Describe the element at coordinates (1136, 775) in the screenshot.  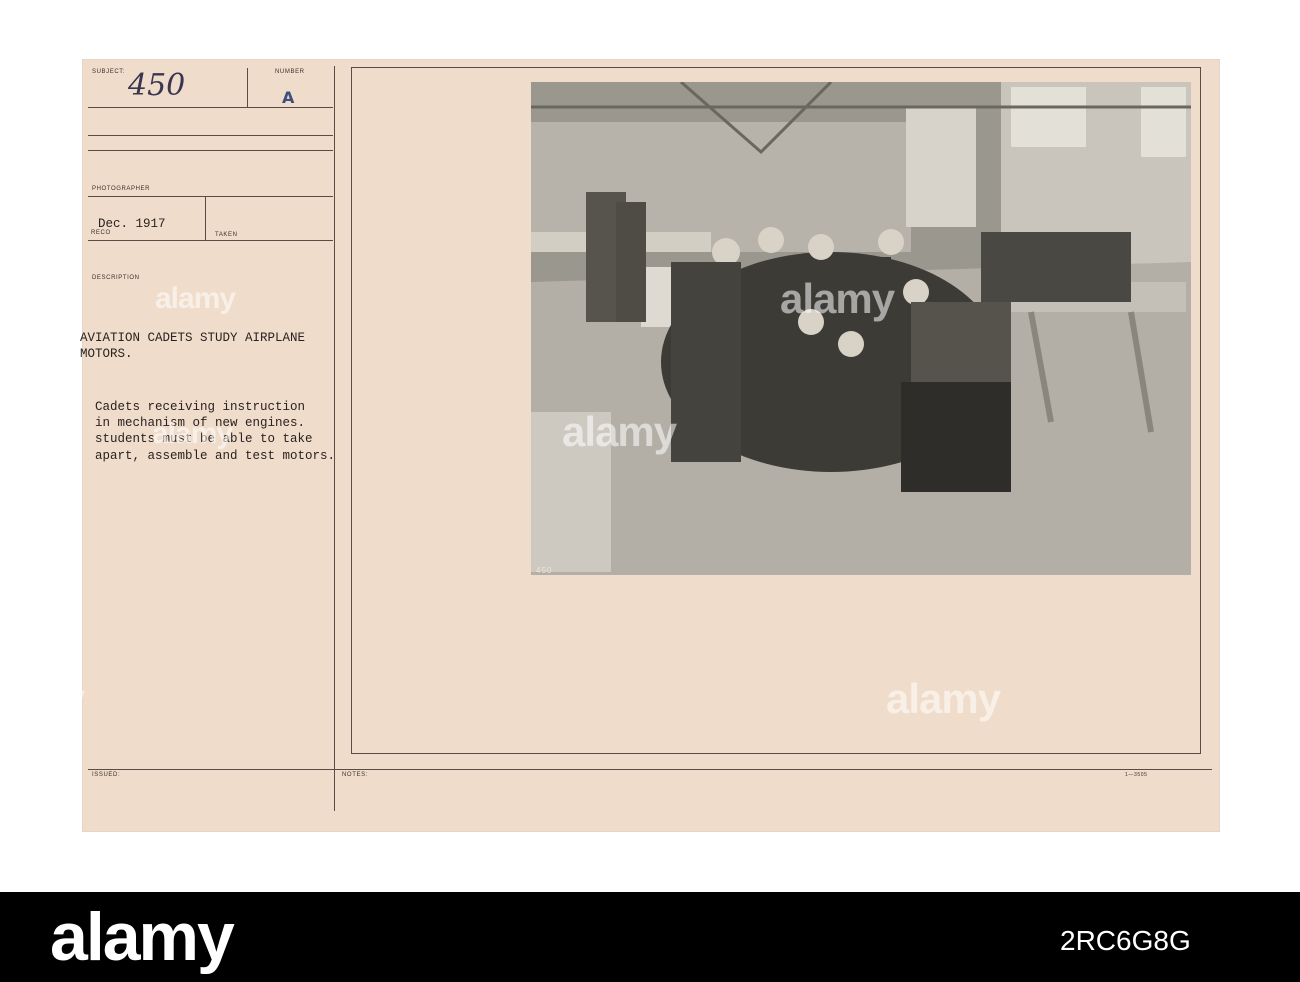
I see `form-code: 1—3505` at that location.